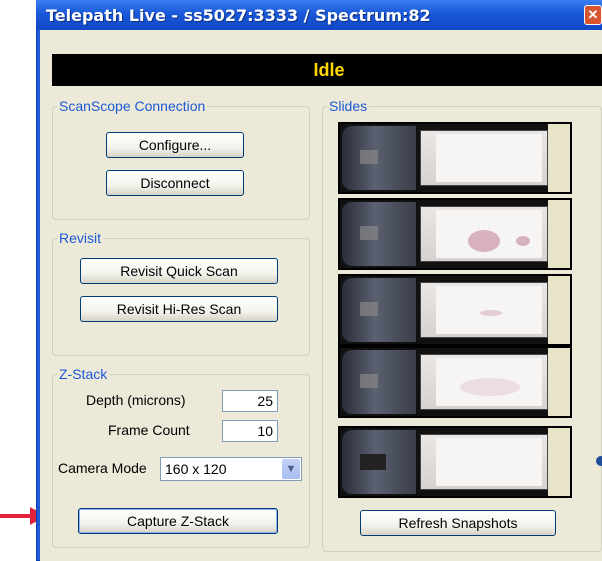 The height and width of the screenshot is (561, 602). What do you see at coordinates (179, 309) in the screenshot?
I see `revisit-hires-scan-button: Revisit Hi-Res Scan` at bounding box center [179, 309].